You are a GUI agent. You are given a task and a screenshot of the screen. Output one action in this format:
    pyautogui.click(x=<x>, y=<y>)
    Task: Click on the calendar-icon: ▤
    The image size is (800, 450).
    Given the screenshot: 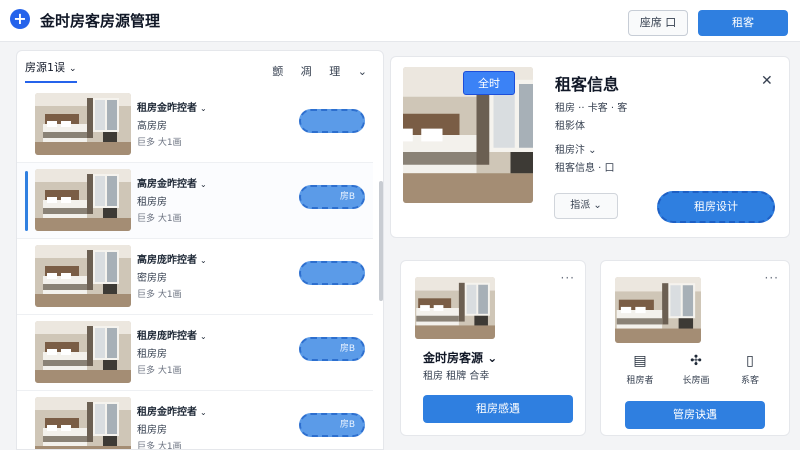 What is the action you would take?
    pyautogui.click(x=640, y=361)
    